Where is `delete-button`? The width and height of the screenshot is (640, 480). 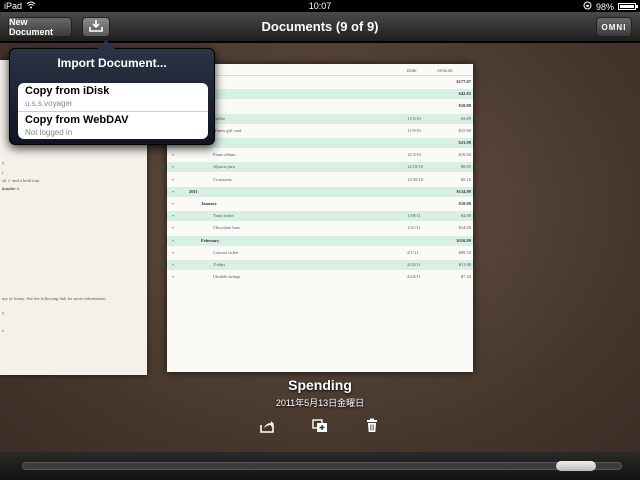
delete-button is located at coordinates (372, 428).